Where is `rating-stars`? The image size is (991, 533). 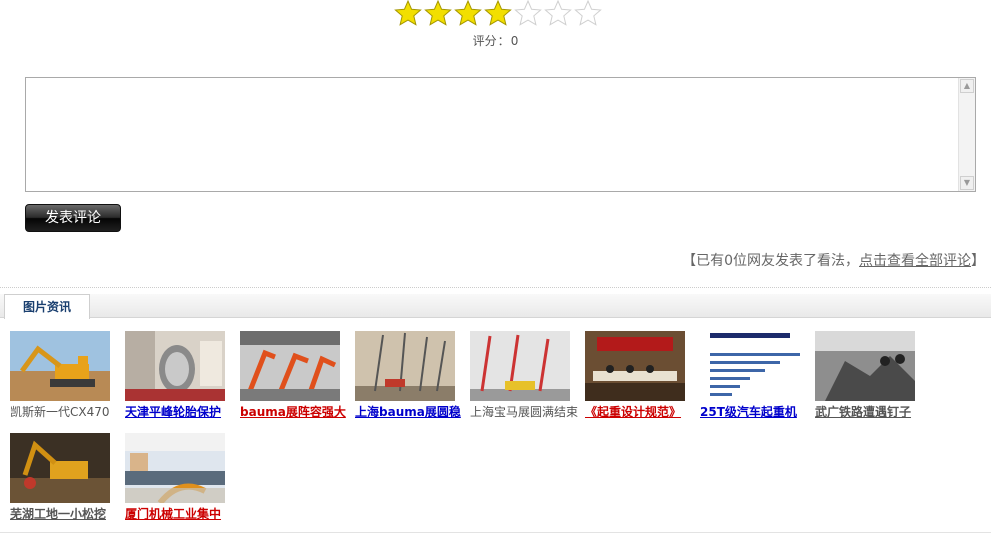
rating-stars is located at coordinates (498, 13).